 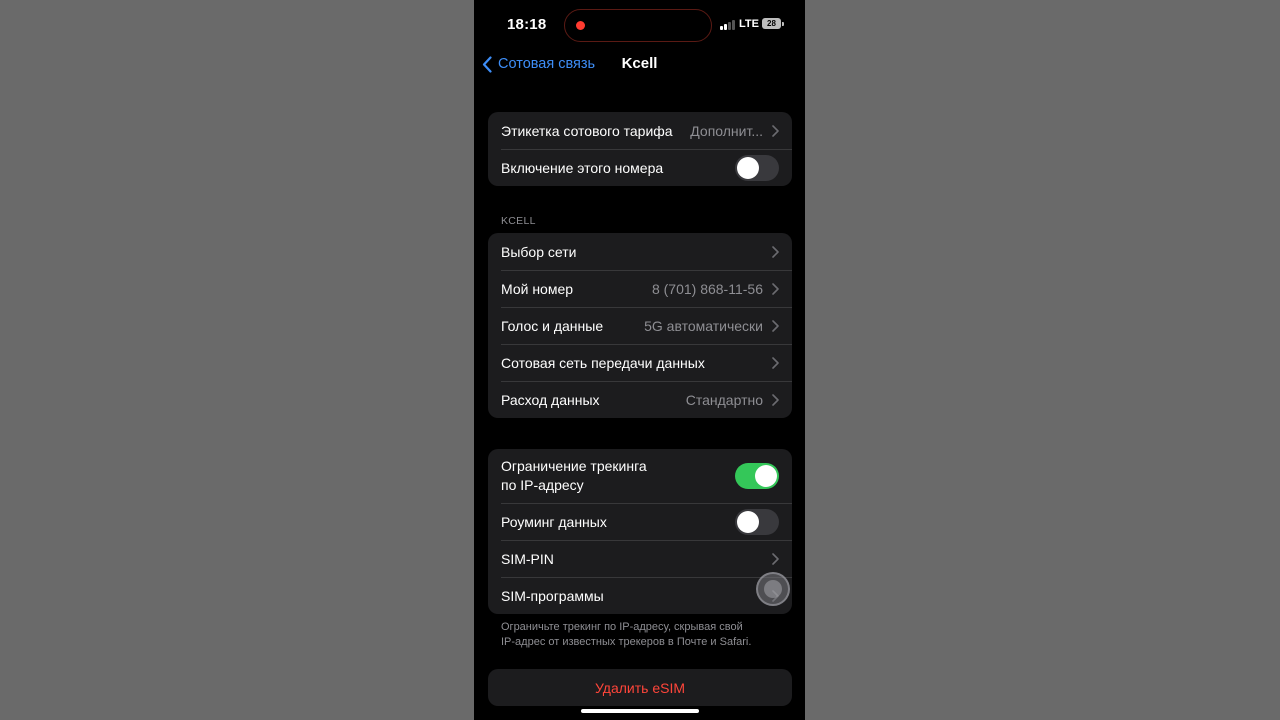 What do you see at coordinates (639, 63) in the screenshot?
I see `page-title: Kcell` at bounding box center [639, 63].